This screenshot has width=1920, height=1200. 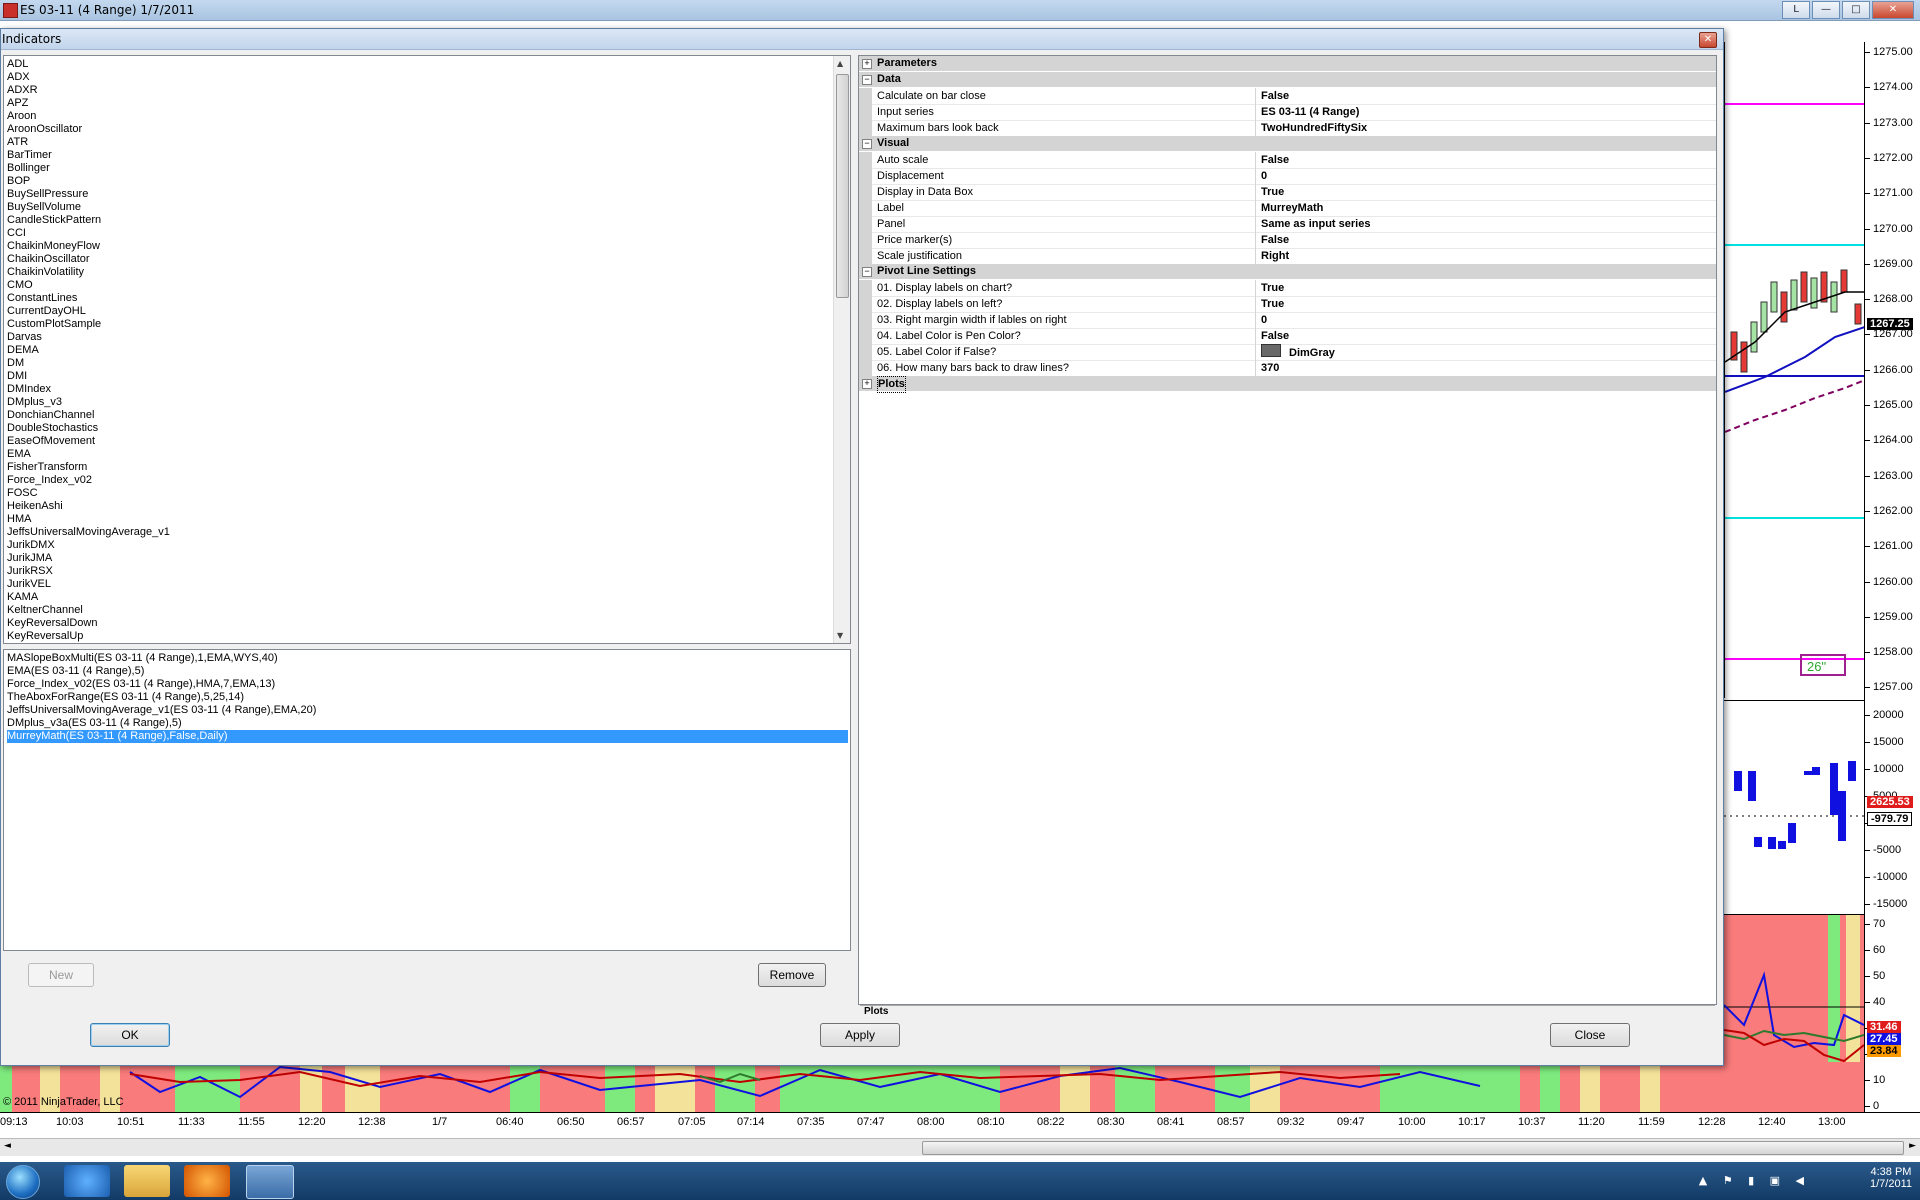 I want to click on minimize-button: —, so click(x=1826, y=10).